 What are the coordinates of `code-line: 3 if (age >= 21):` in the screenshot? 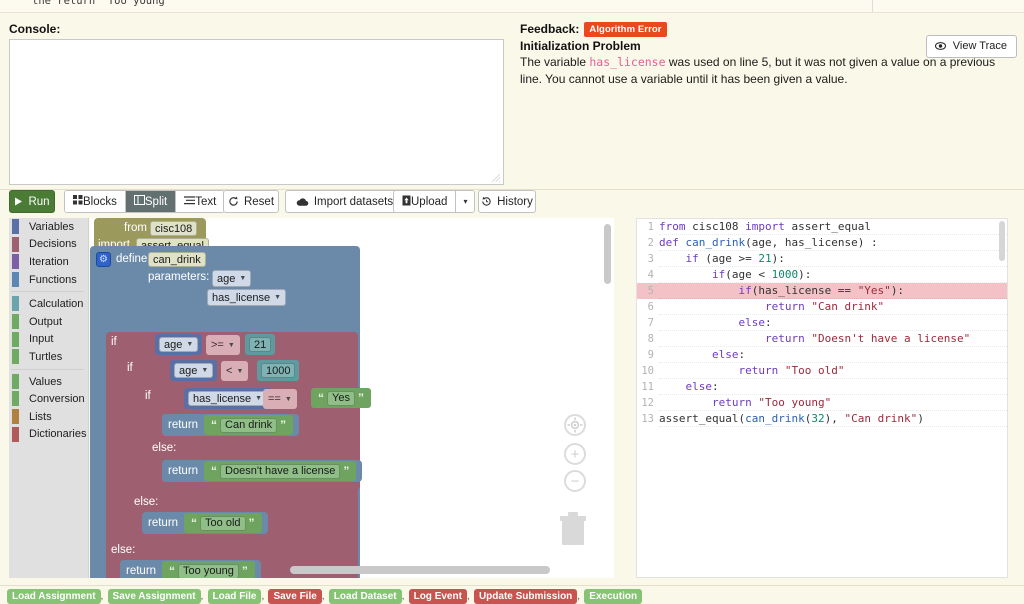 It's located at (822, 259).